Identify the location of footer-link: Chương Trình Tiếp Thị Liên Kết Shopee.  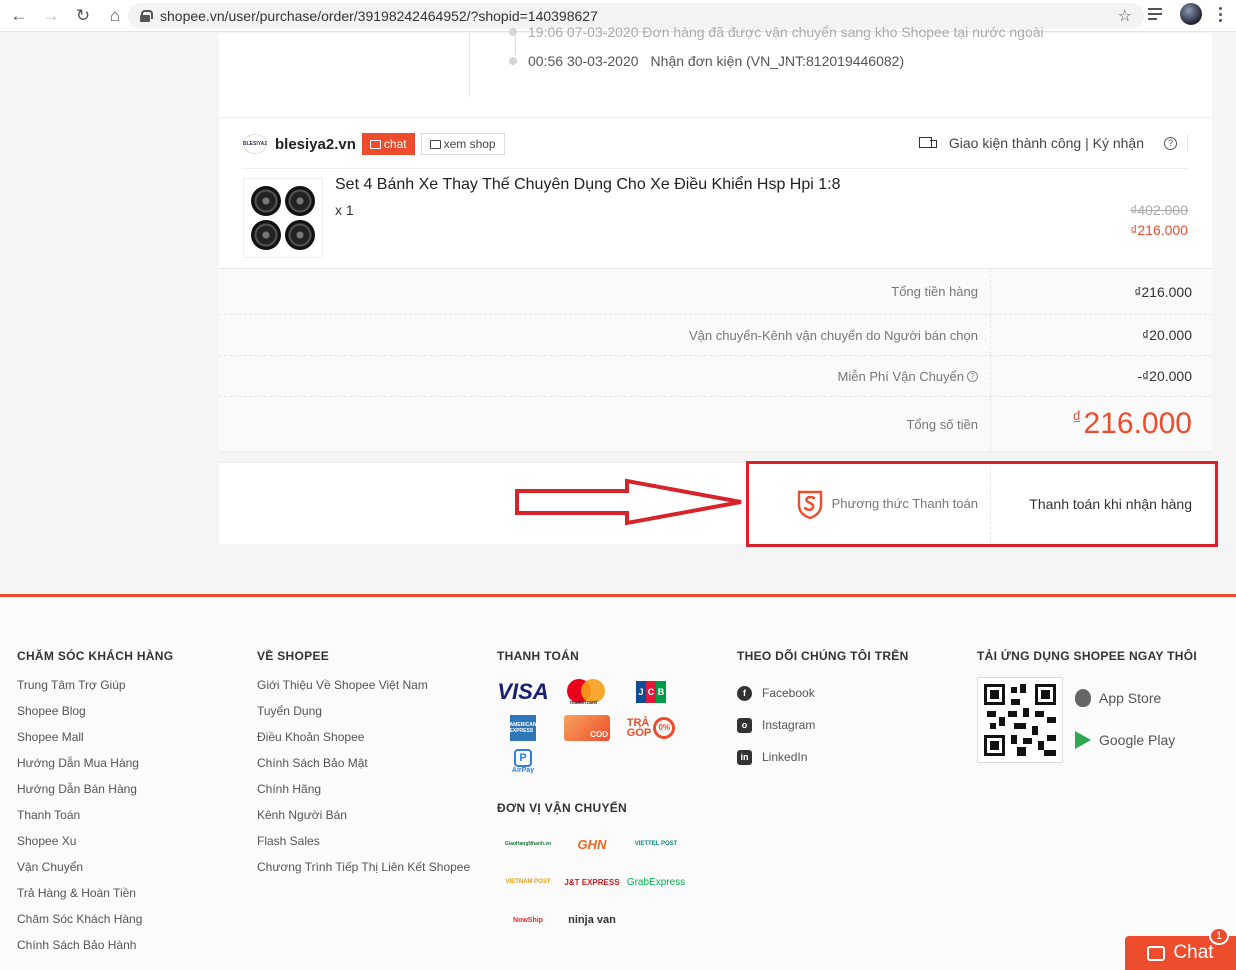
(363, 872).